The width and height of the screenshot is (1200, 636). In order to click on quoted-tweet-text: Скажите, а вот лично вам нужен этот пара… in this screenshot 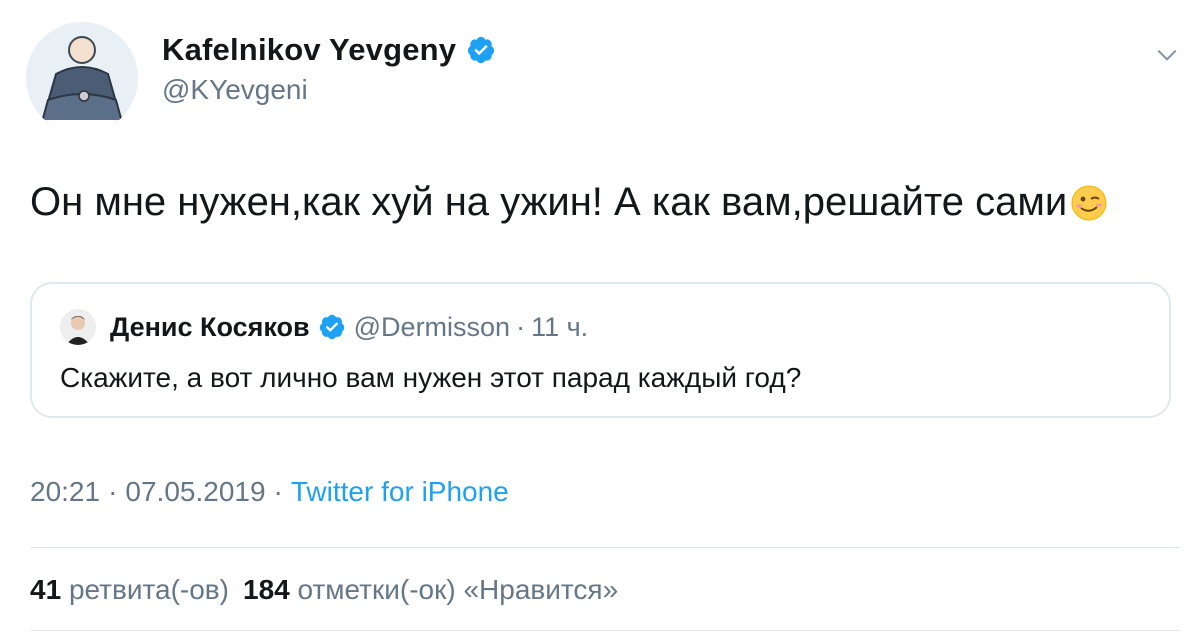, I will do `click(431, 377)`.